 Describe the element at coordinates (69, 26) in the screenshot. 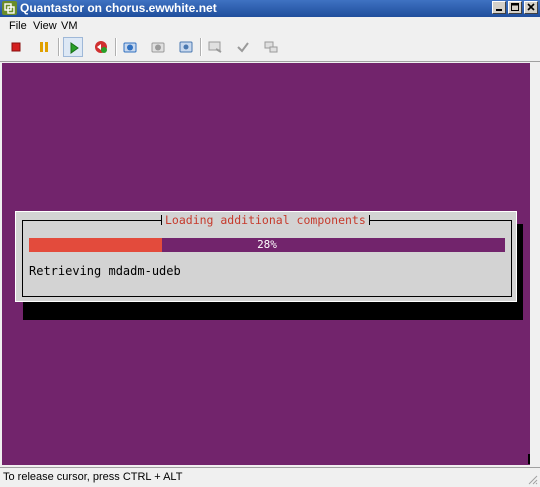

I see `menu-vm: VM` at that location.